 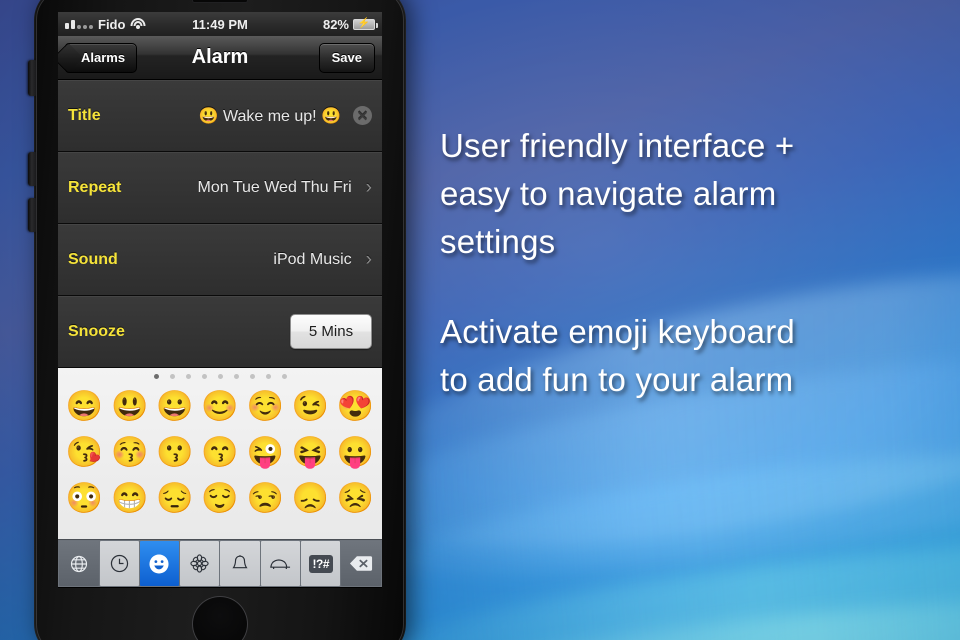 I want to click on back-button-alarms: Alarms, so click(x=101, y=57).